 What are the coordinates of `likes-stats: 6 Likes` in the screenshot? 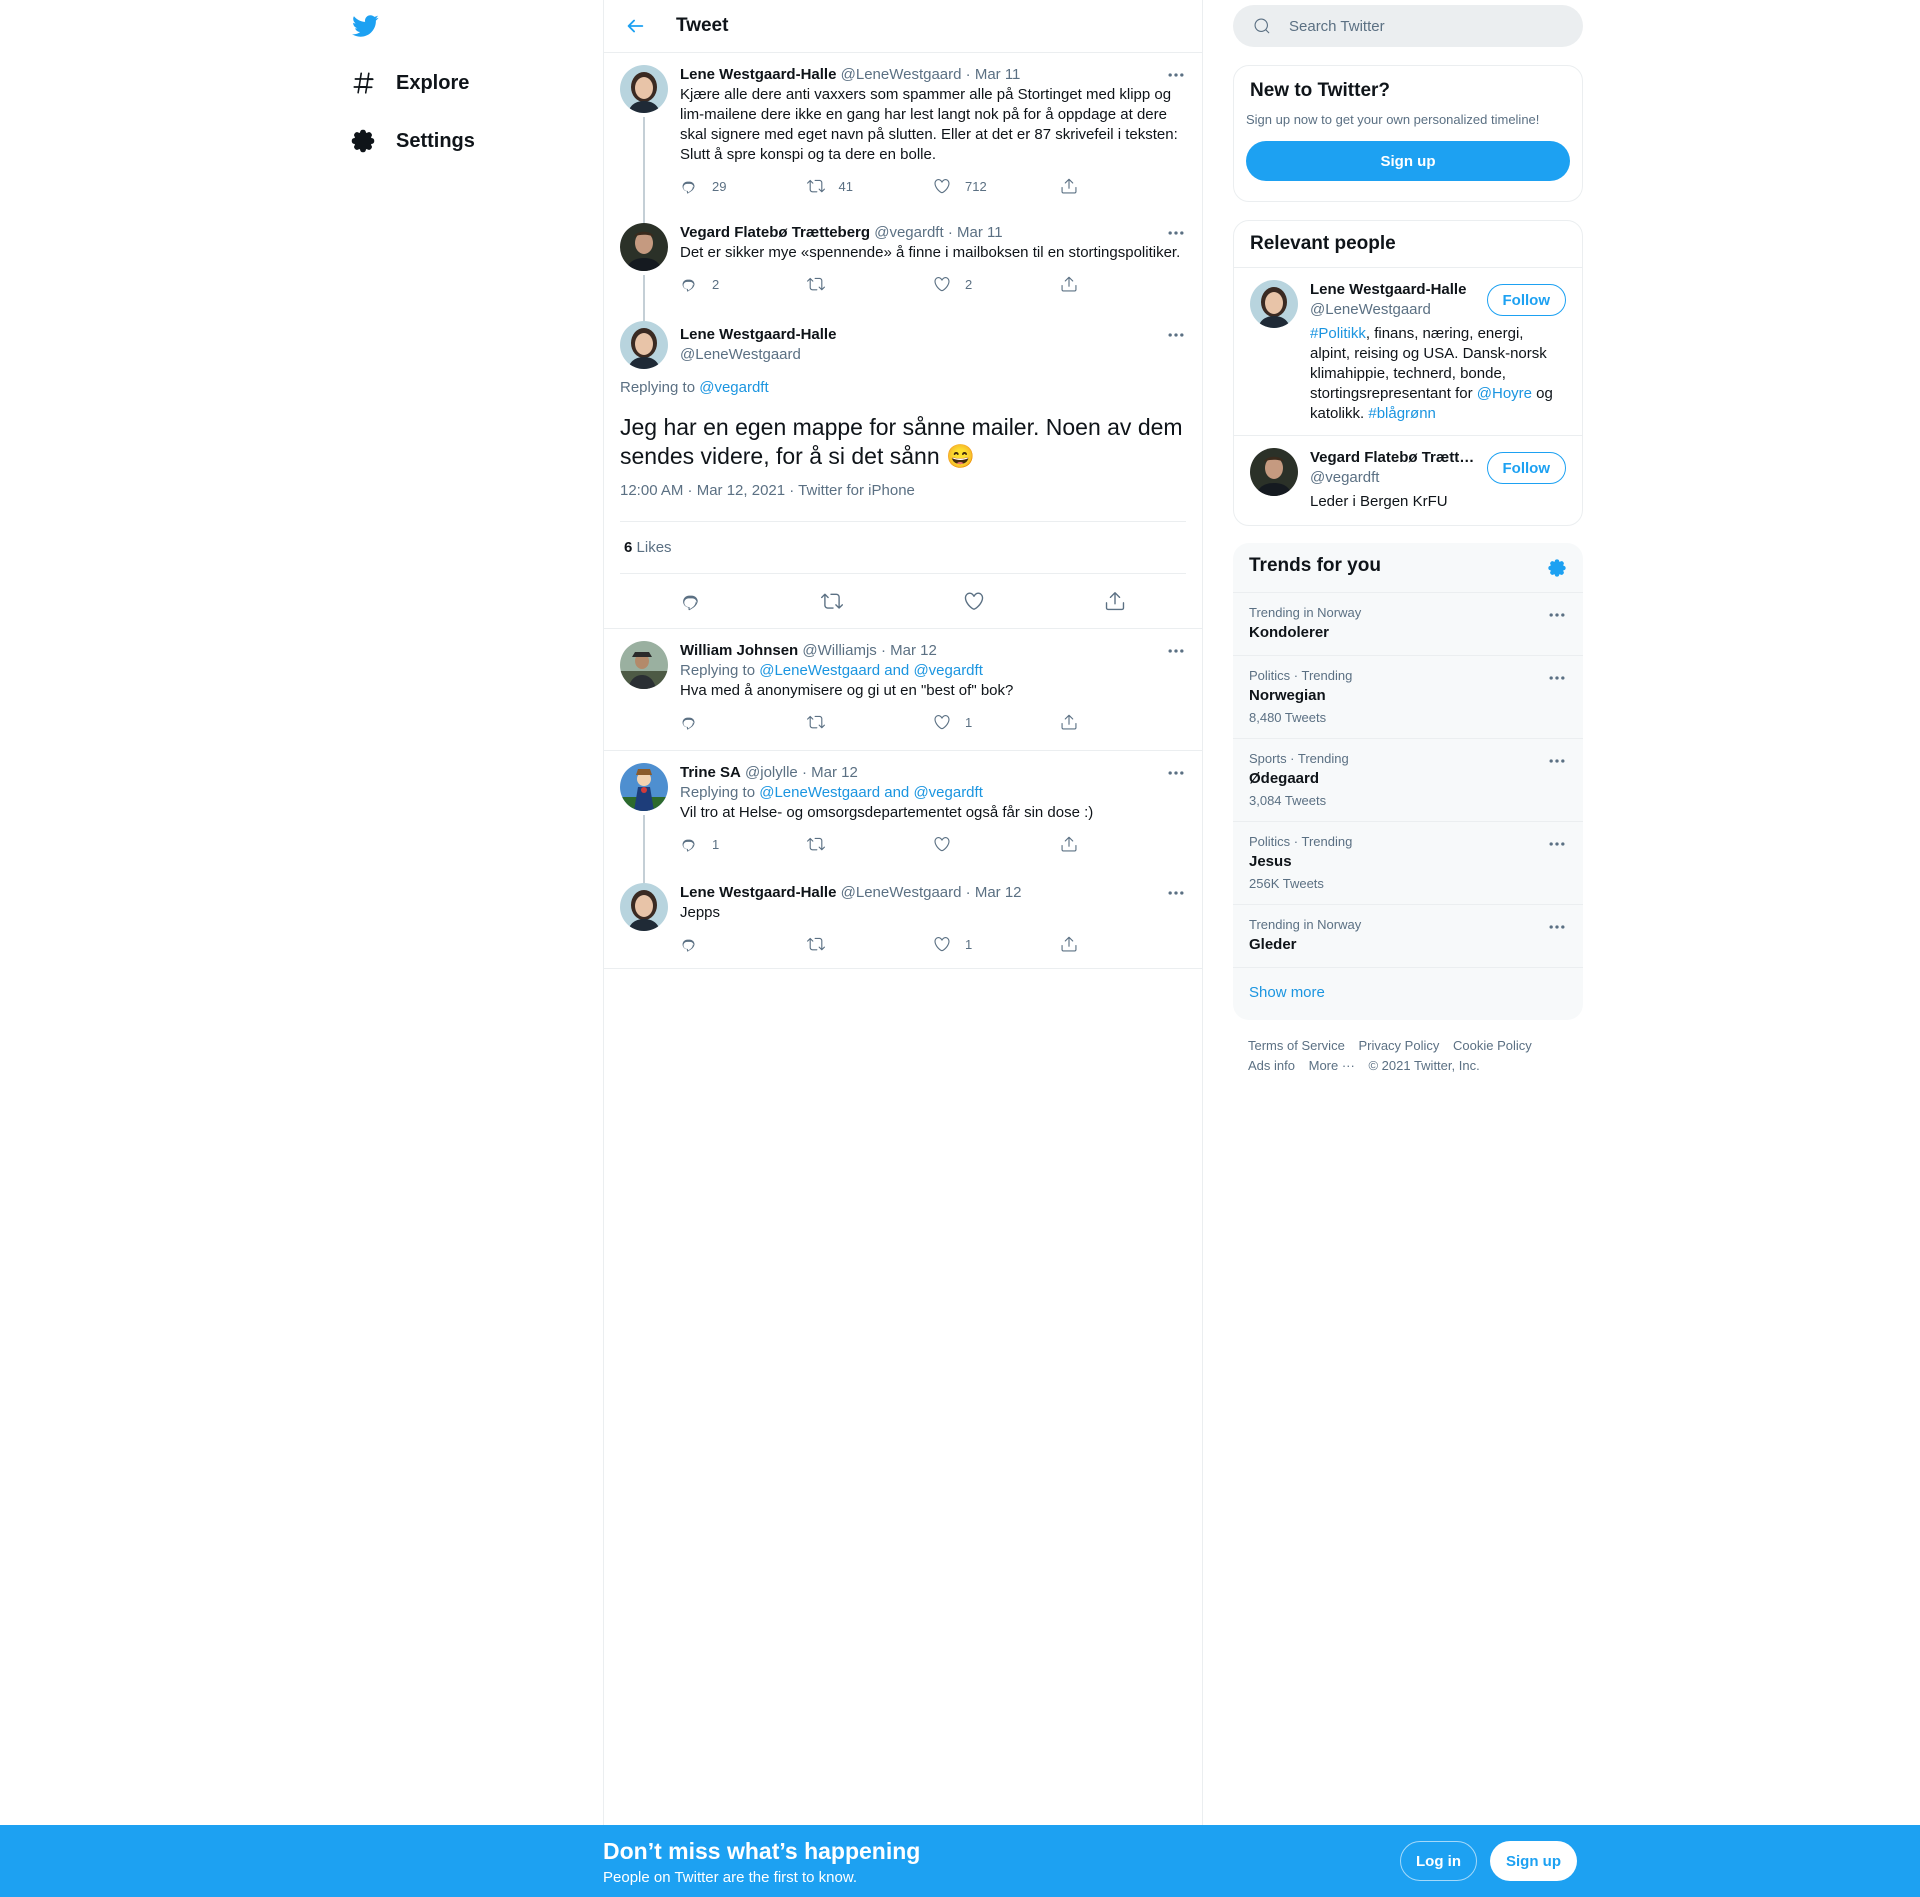 It's located at (903, 547).